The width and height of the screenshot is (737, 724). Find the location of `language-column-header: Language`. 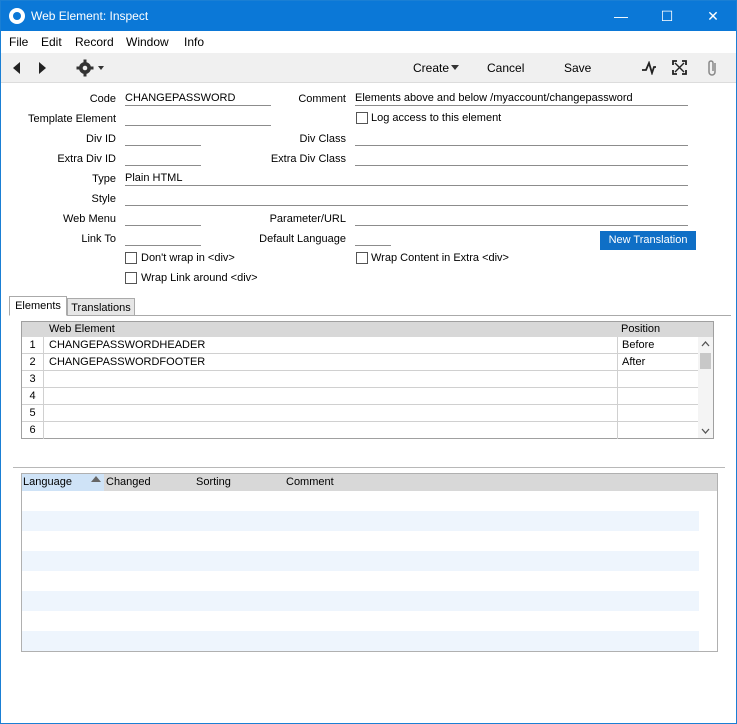

language-column-header: Language is located at coordinates (47, 482).